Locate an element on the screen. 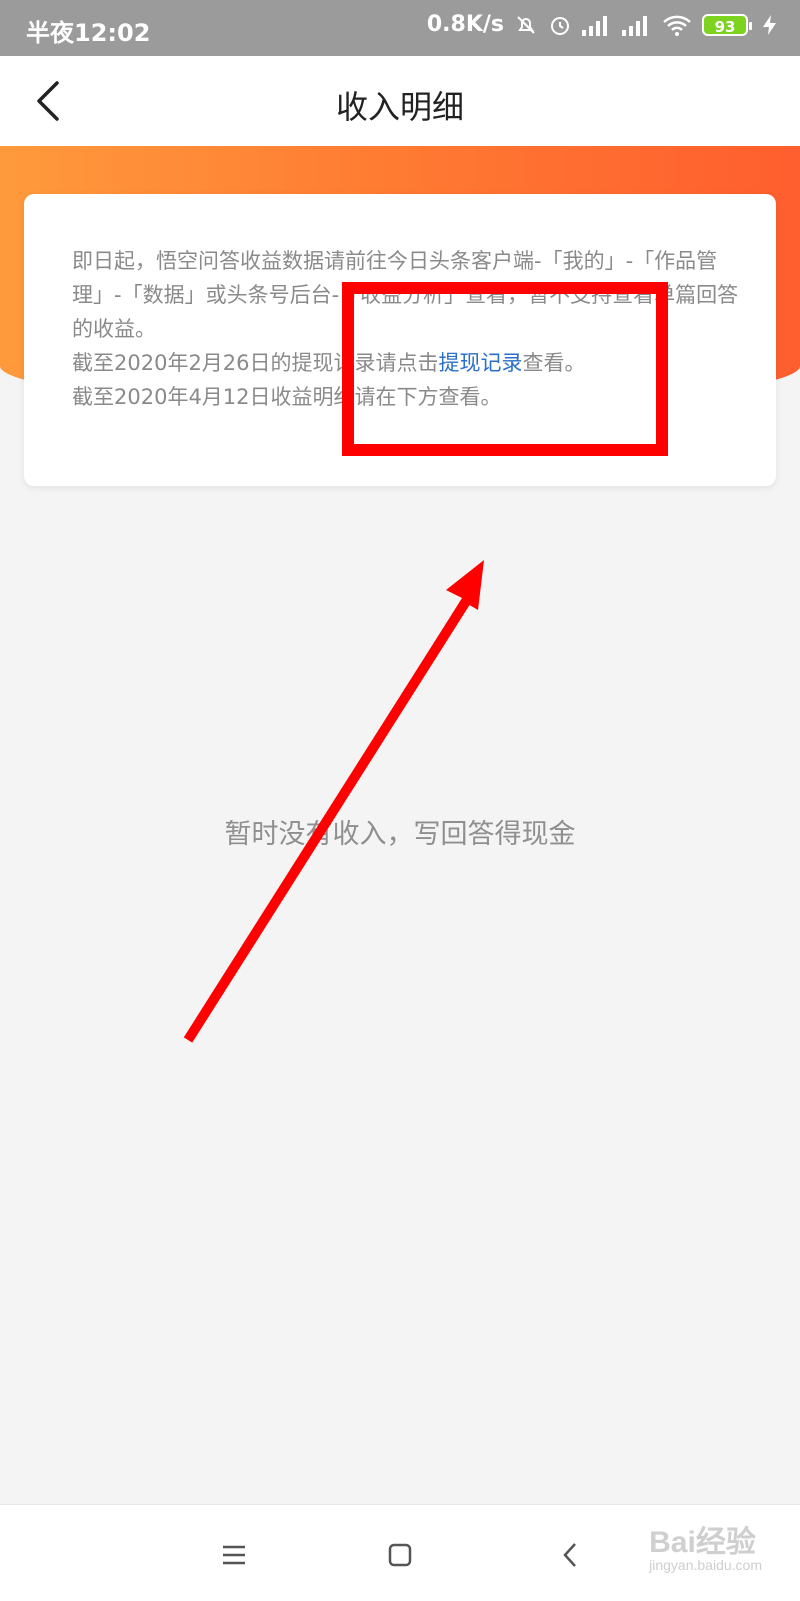  baidu-watermark: Bai经验 jingyan.baidu.com is located at coordinates (705, 1545).